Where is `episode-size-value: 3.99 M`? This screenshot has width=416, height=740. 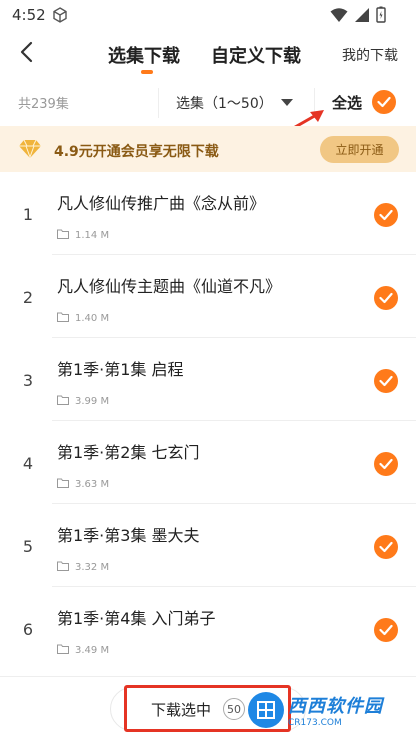 episode-size-value: 3.99 M is located at coordinates (92, 401).